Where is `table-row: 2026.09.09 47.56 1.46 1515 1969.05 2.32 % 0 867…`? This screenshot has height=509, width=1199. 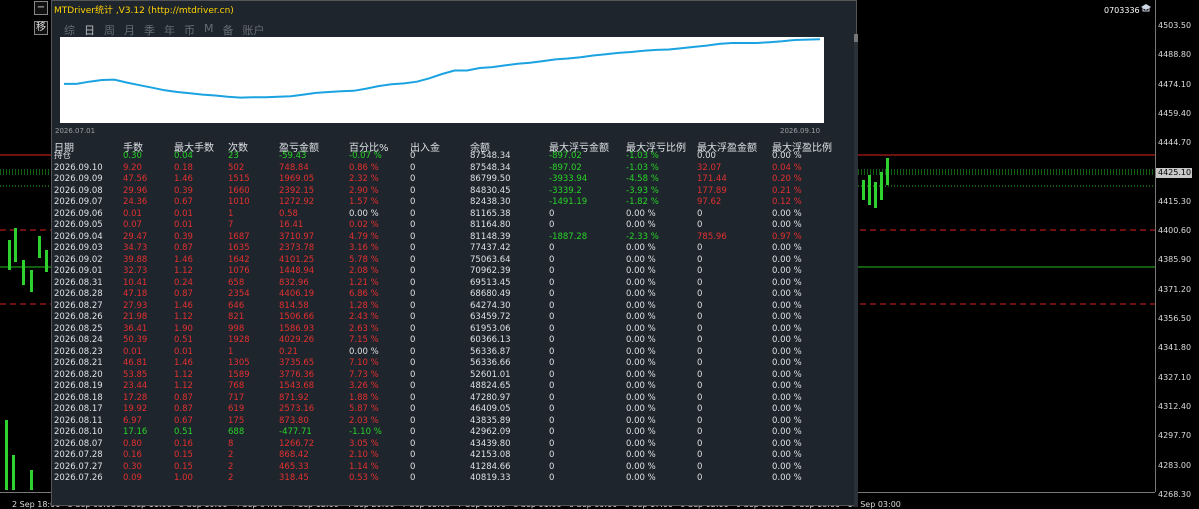 table-row: 2026.09.09 47.56 1.46 1515 1969.05 2.32 % 0 867… is located at coordinates (452, 180).